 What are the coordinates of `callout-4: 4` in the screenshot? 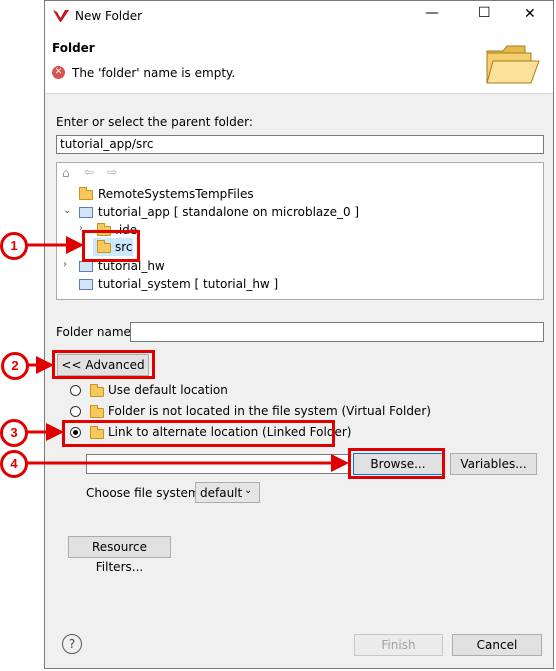 It's located at (14, 464).